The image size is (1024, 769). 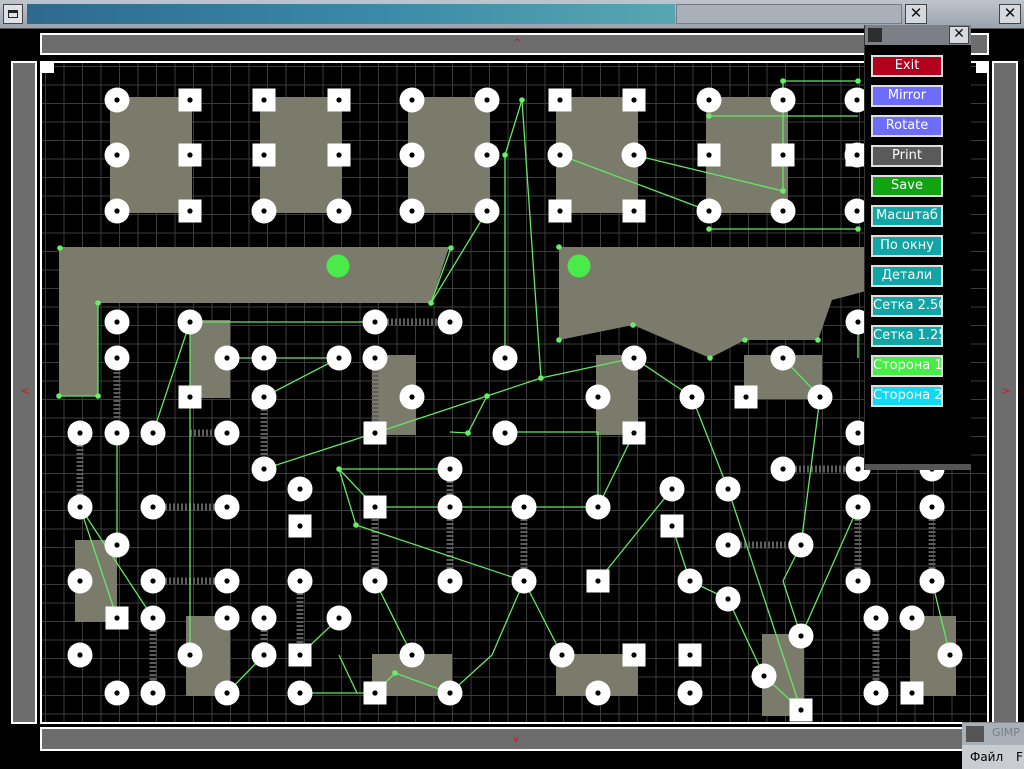 I want to click on menu-file: Файл, so click(x=986, y=757).